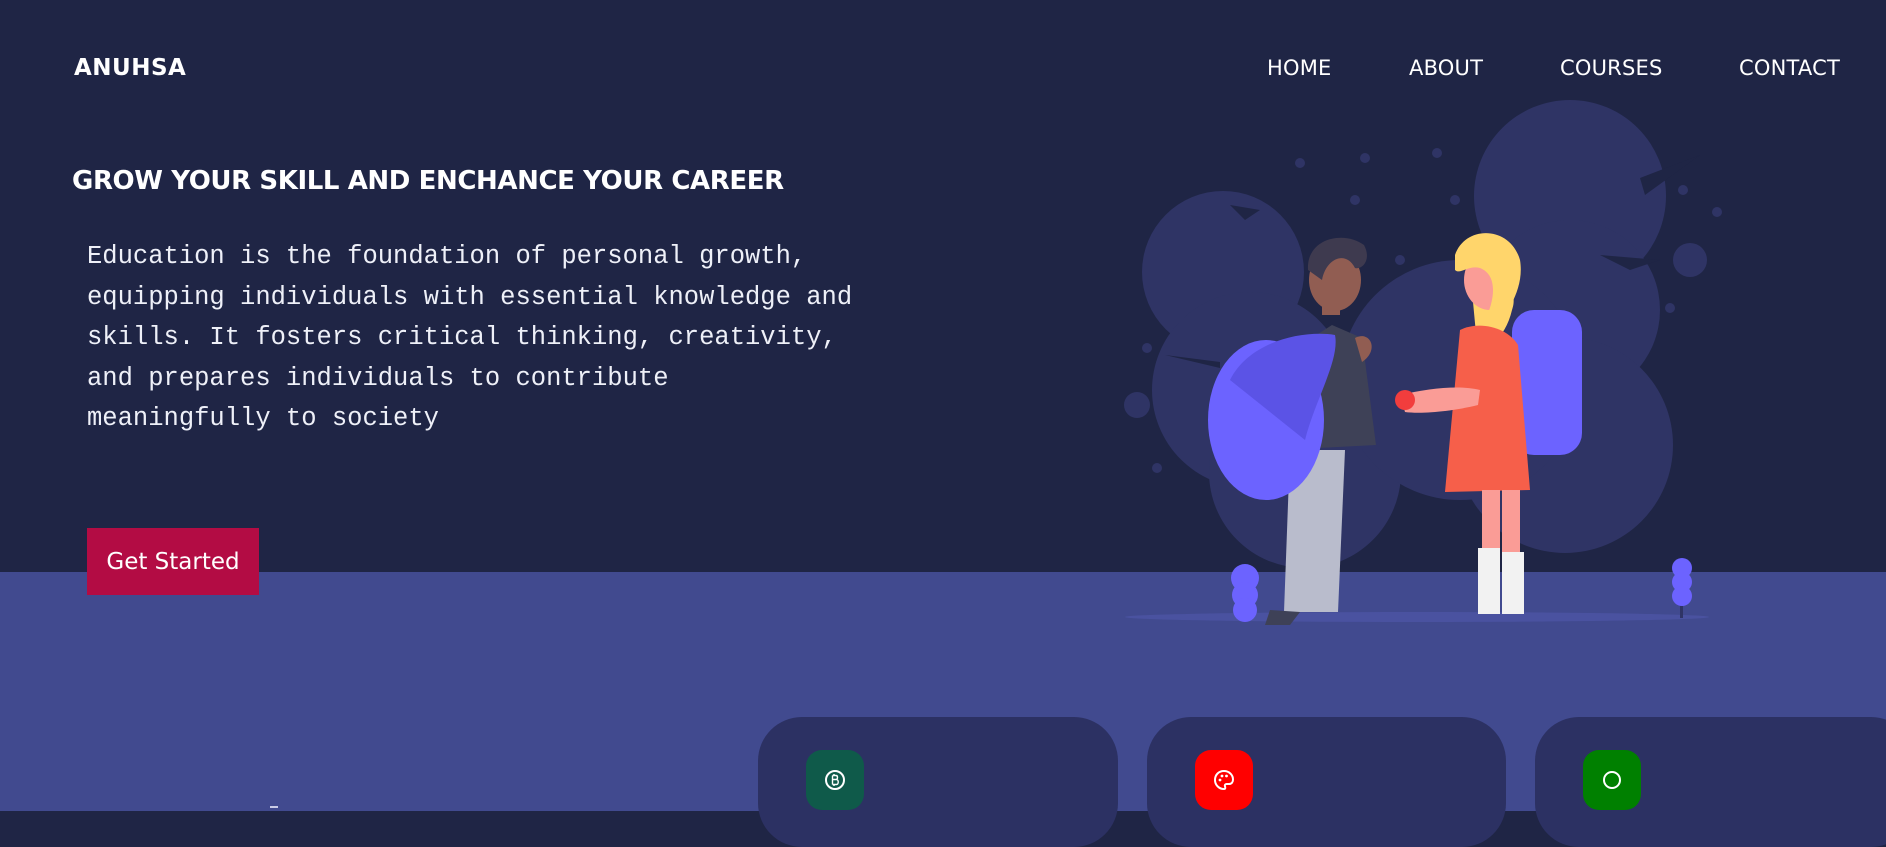  I want to click on bitcoin-icon, so click(835, 780).